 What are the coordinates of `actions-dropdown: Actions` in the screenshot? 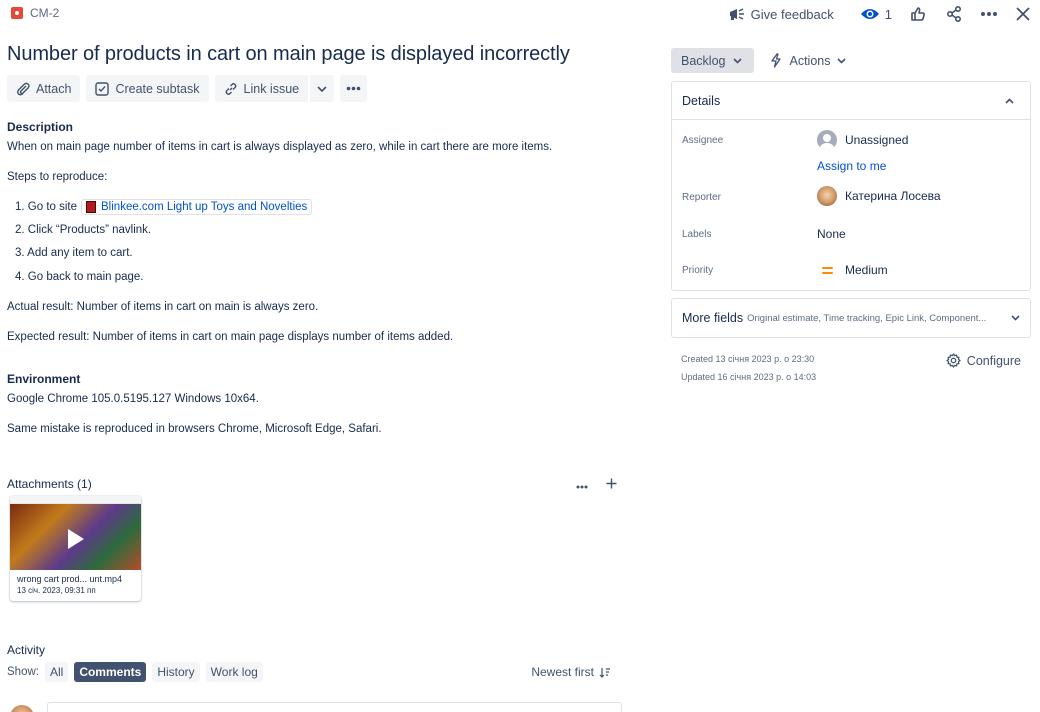 It's located at (808, 60).